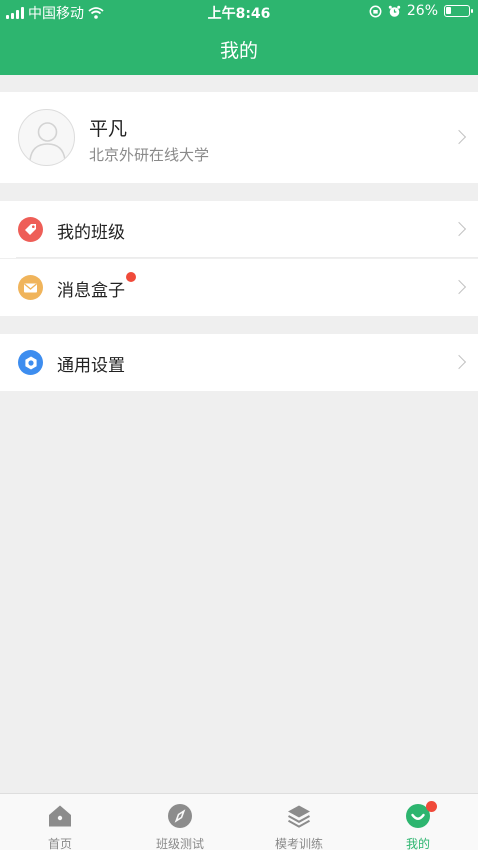  Describe the element at coordinates (298, 843) in the screenshot. I see `tab-label: 模考训练` at that location.